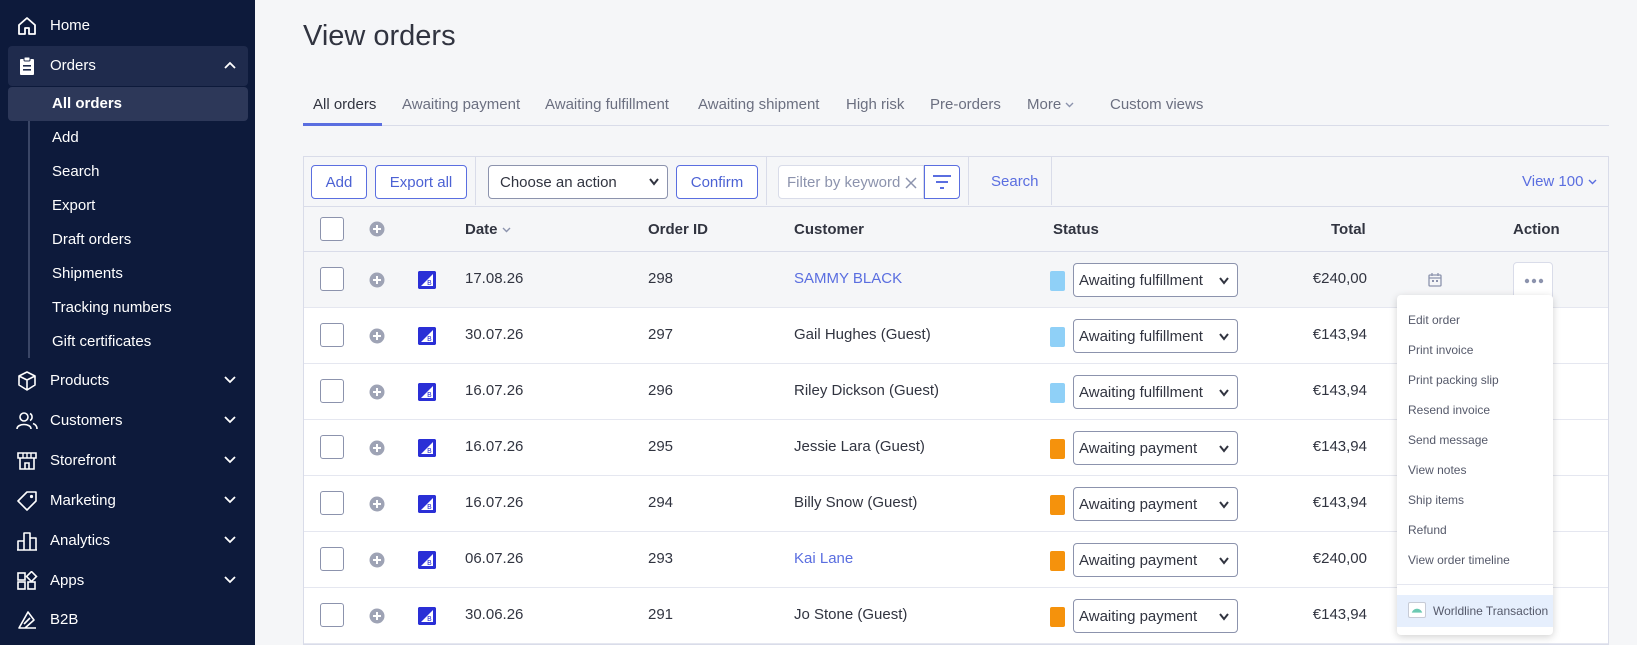 The image size is (1637, 645). I want to click on menu-item-worldline-transaction: Worldline Transaction, so click(1475, 611).